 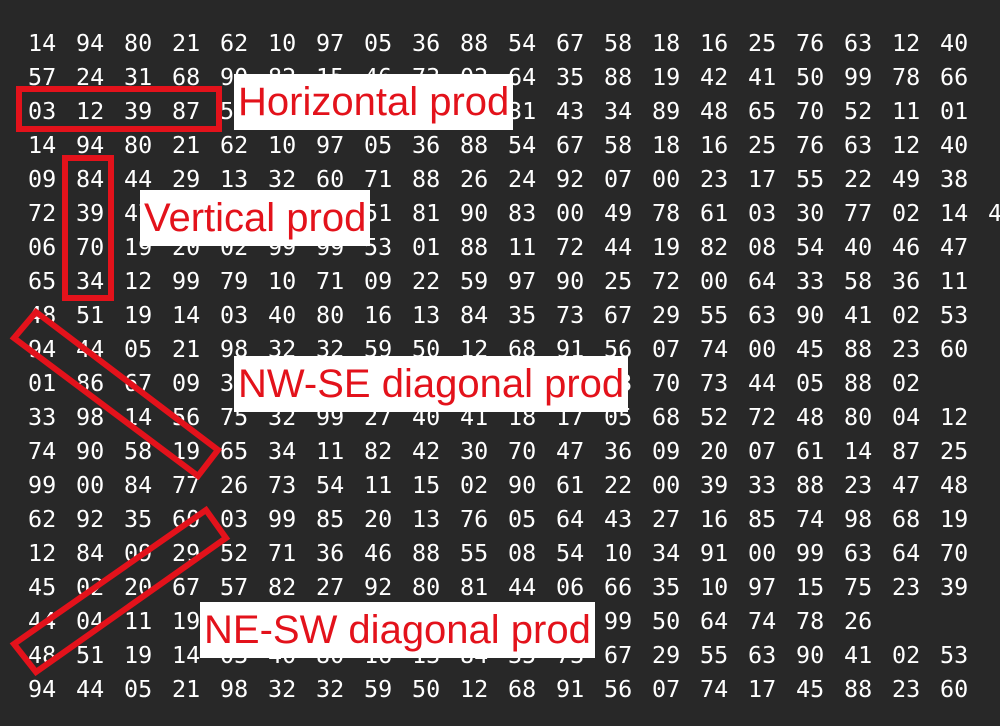 I want to click on grid-cell: 92, so click(x=90, y=519).